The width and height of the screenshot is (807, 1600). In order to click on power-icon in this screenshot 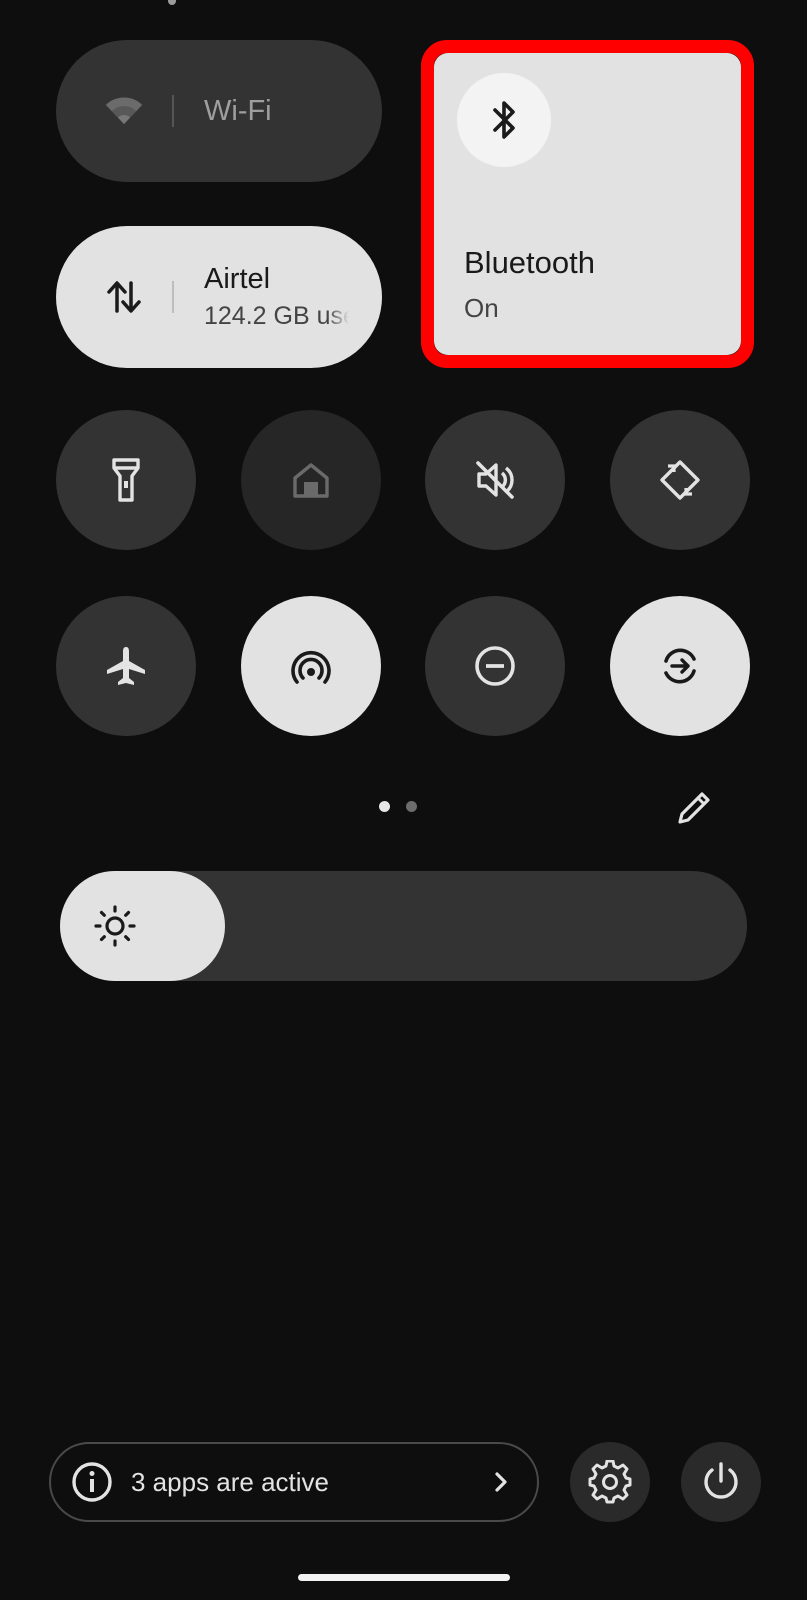, I will do `click(721, 1480)`.